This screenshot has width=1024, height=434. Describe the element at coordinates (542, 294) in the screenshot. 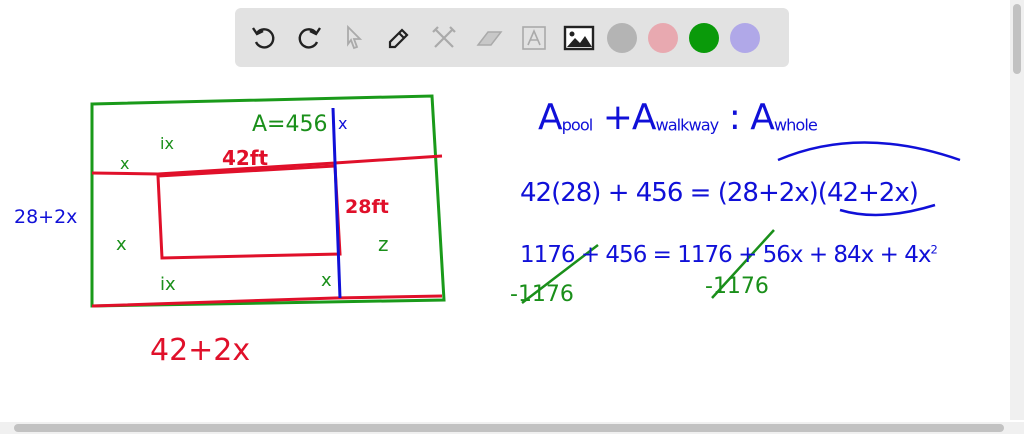

I see `cancel-left-label: -1176` at that location.